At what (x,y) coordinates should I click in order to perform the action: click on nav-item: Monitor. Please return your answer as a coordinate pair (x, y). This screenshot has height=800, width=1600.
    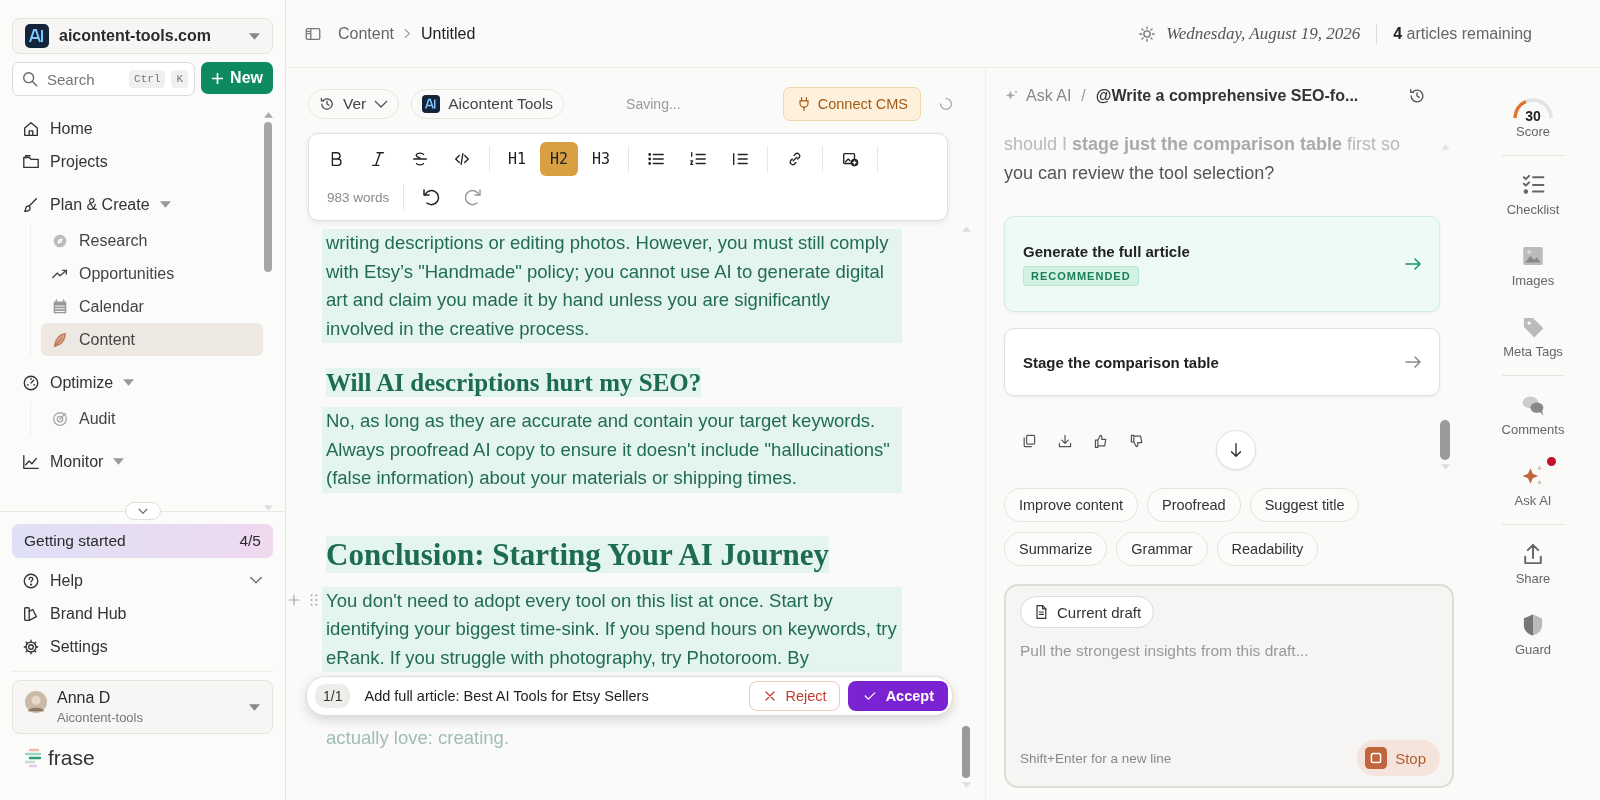
    Looking at the image, I should click on (137, 461).